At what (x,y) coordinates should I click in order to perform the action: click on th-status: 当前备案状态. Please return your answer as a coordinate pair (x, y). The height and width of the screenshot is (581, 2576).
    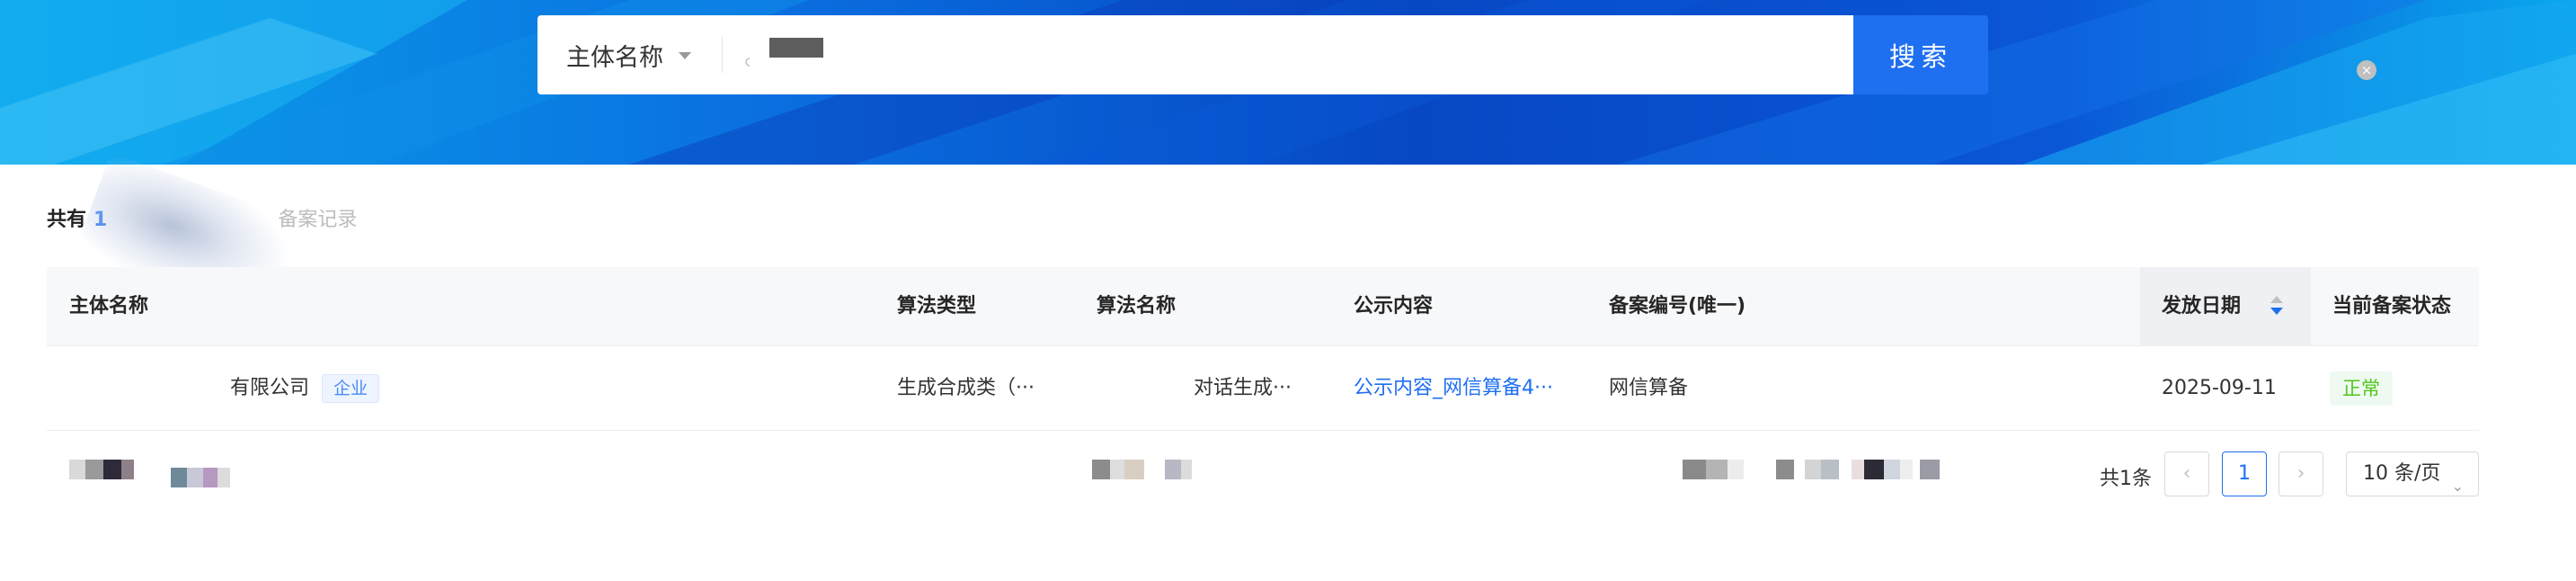
    Looking at the image, I should click on (2392, 306).